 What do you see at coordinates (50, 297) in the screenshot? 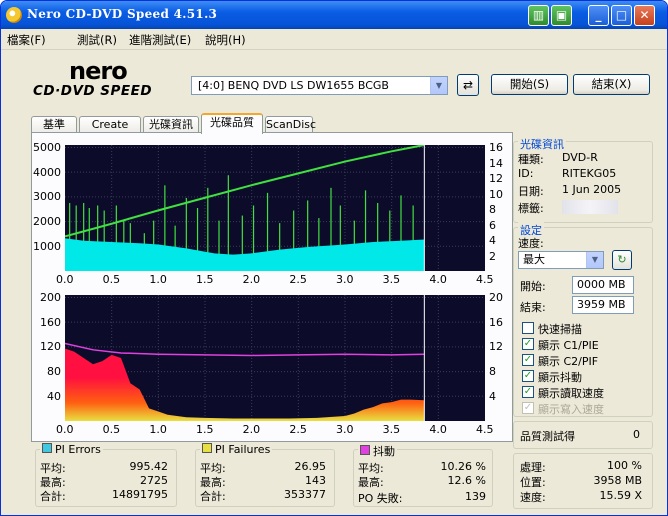
I see `y-left-tick-label: 200` at bounding box center [50, 297].